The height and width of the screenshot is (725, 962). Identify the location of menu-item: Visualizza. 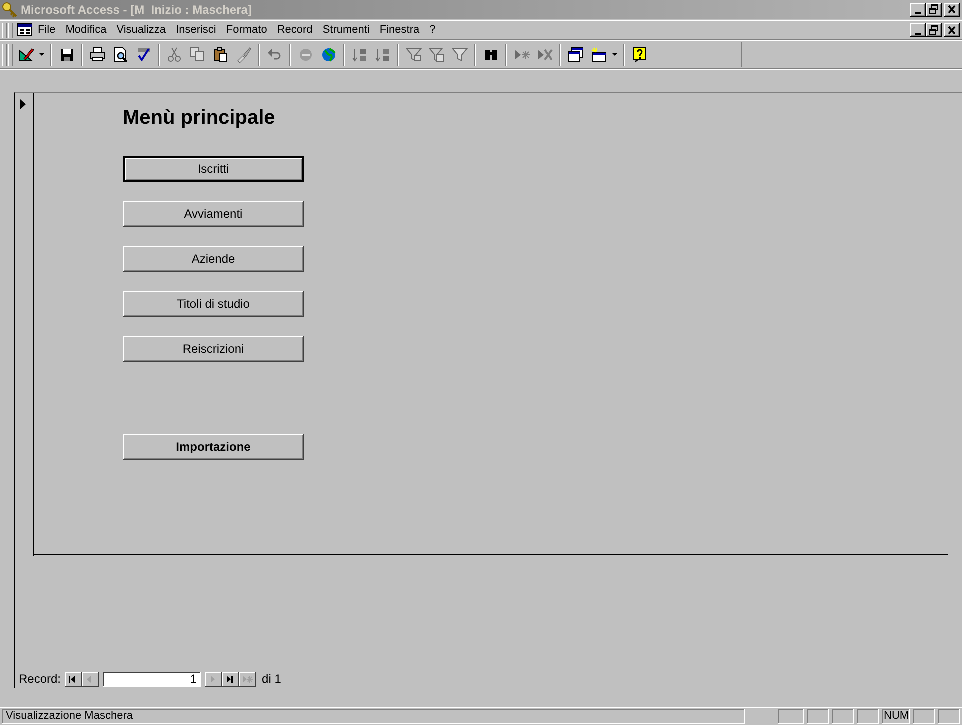
(142, 30).